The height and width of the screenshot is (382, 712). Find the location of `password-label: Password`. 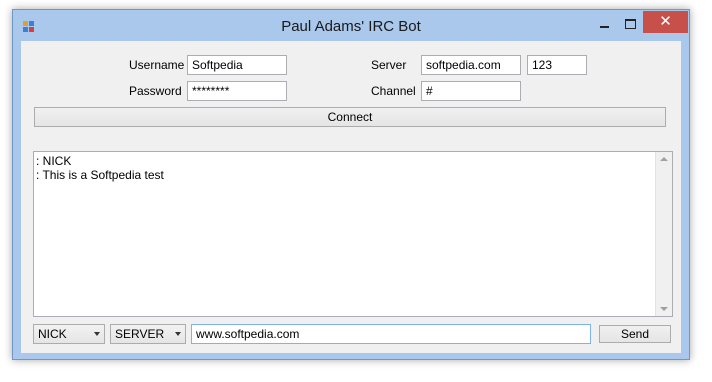

password-label: Password is located at coordinates (155, 91).